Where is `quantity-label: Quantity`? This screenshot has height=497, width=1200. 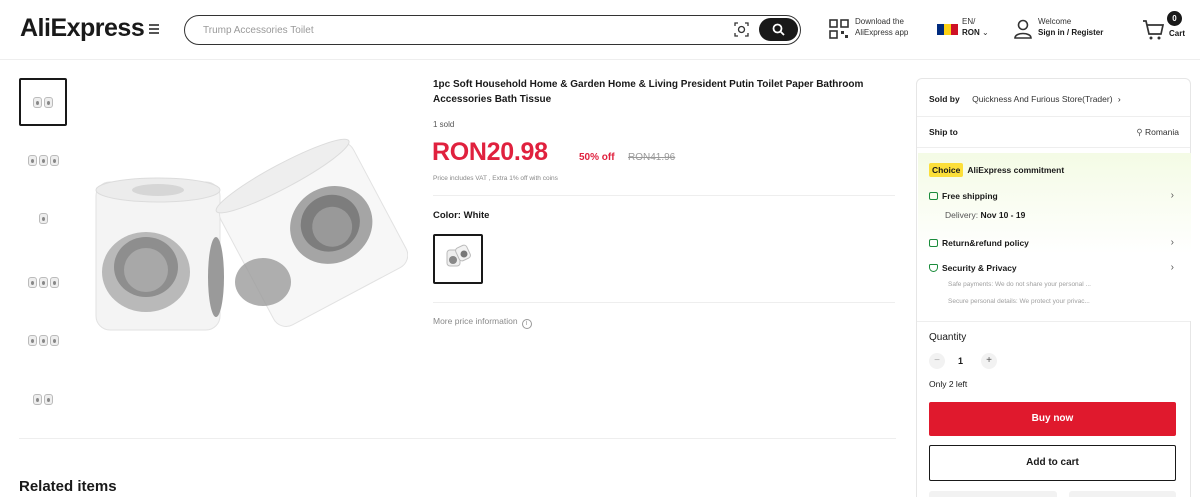
quantity-label: Quantity is located at coordinates (948, 337).